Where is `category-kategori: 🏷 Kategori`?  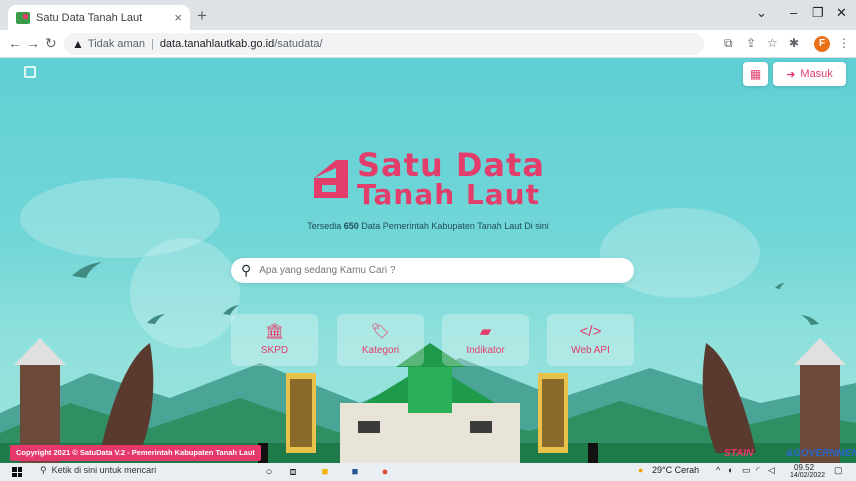
category-kategori: 🏷 Kategori is located at coordinates (380, 340).